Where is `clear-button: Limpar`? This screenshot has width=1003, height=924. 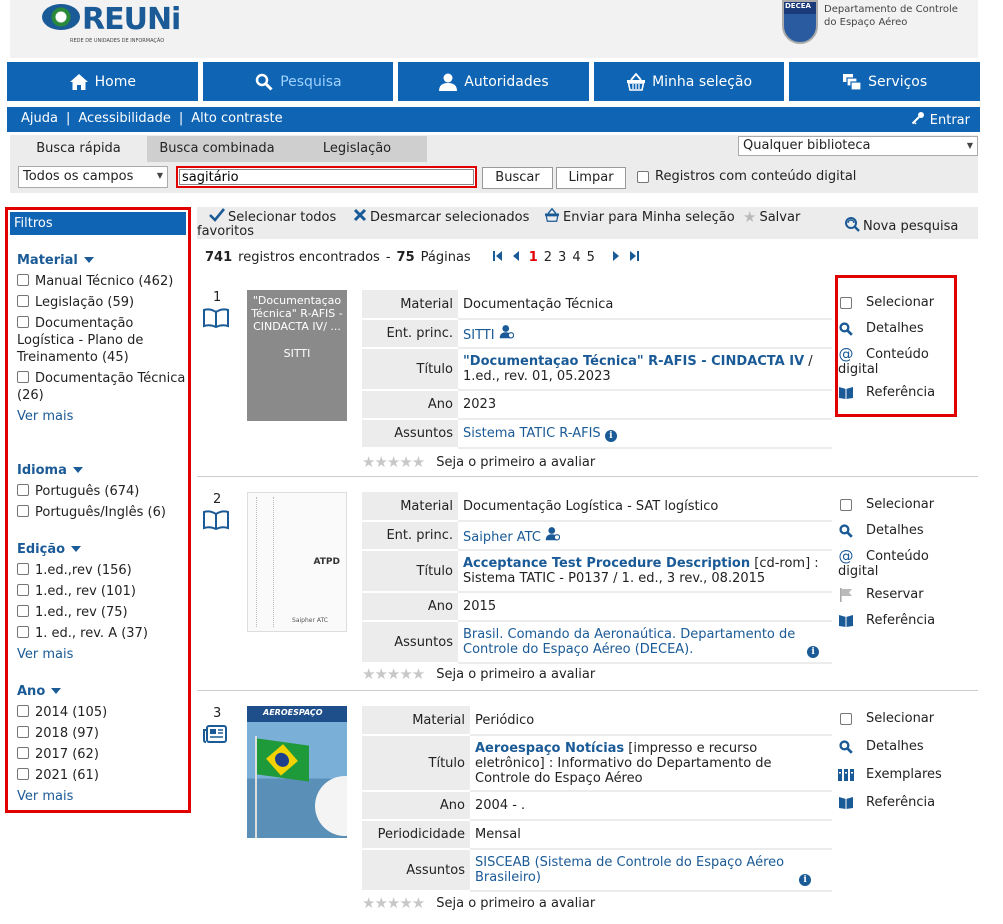 clear-button: Limpar is located at coordinates (591, 178).